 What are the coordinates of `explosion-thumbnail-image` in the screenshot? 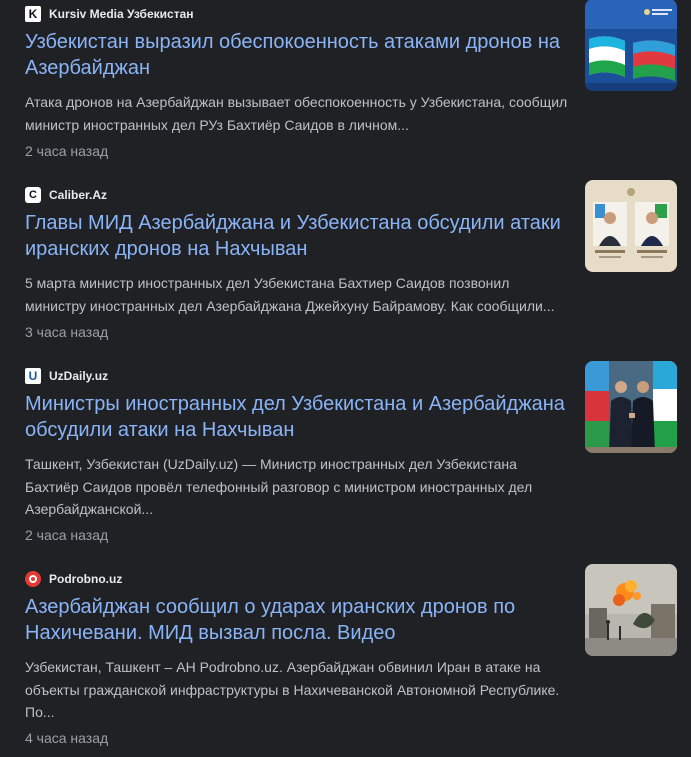 It's located at (631, 610).